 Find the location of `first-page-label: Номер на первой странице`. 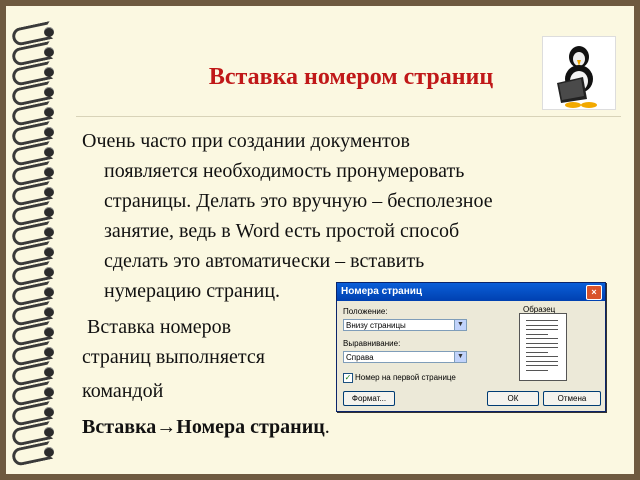

first-page-label: Номер на первой странице is located at coordinates (405, 377).